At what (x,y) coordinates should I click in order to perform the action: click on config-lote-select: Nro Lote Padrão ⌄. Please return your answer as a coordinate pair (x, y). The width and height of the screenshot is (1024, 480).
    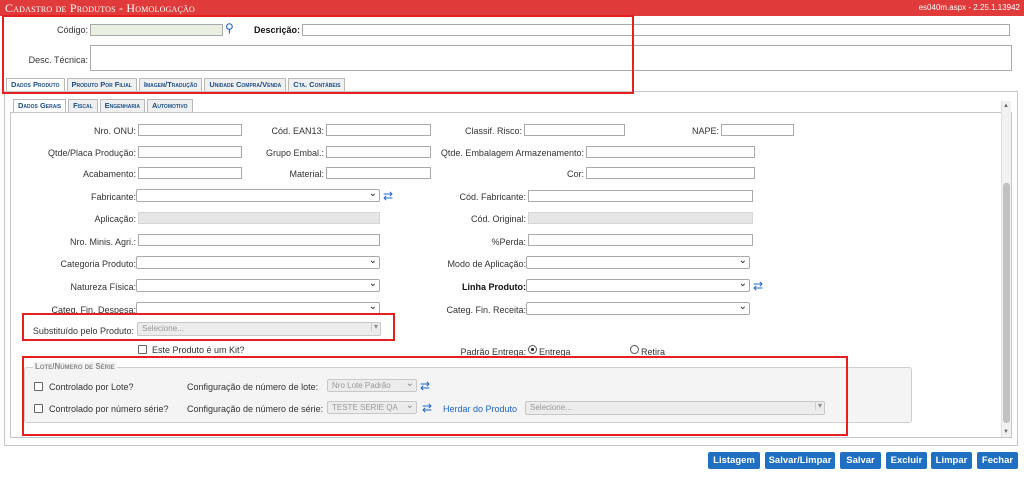
    Looking at the image, I should click on (372, 385).